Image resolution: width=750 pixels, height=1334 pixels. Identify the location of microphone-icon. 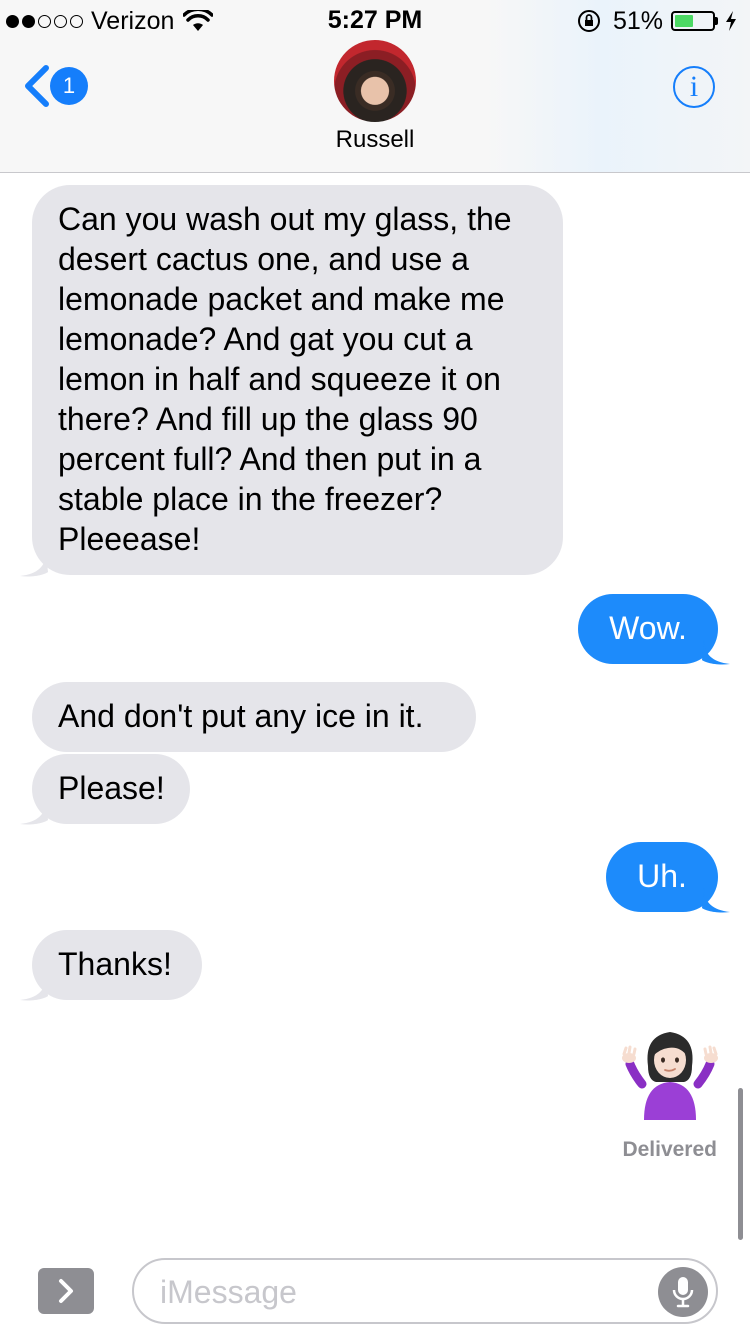
(683, 1292).